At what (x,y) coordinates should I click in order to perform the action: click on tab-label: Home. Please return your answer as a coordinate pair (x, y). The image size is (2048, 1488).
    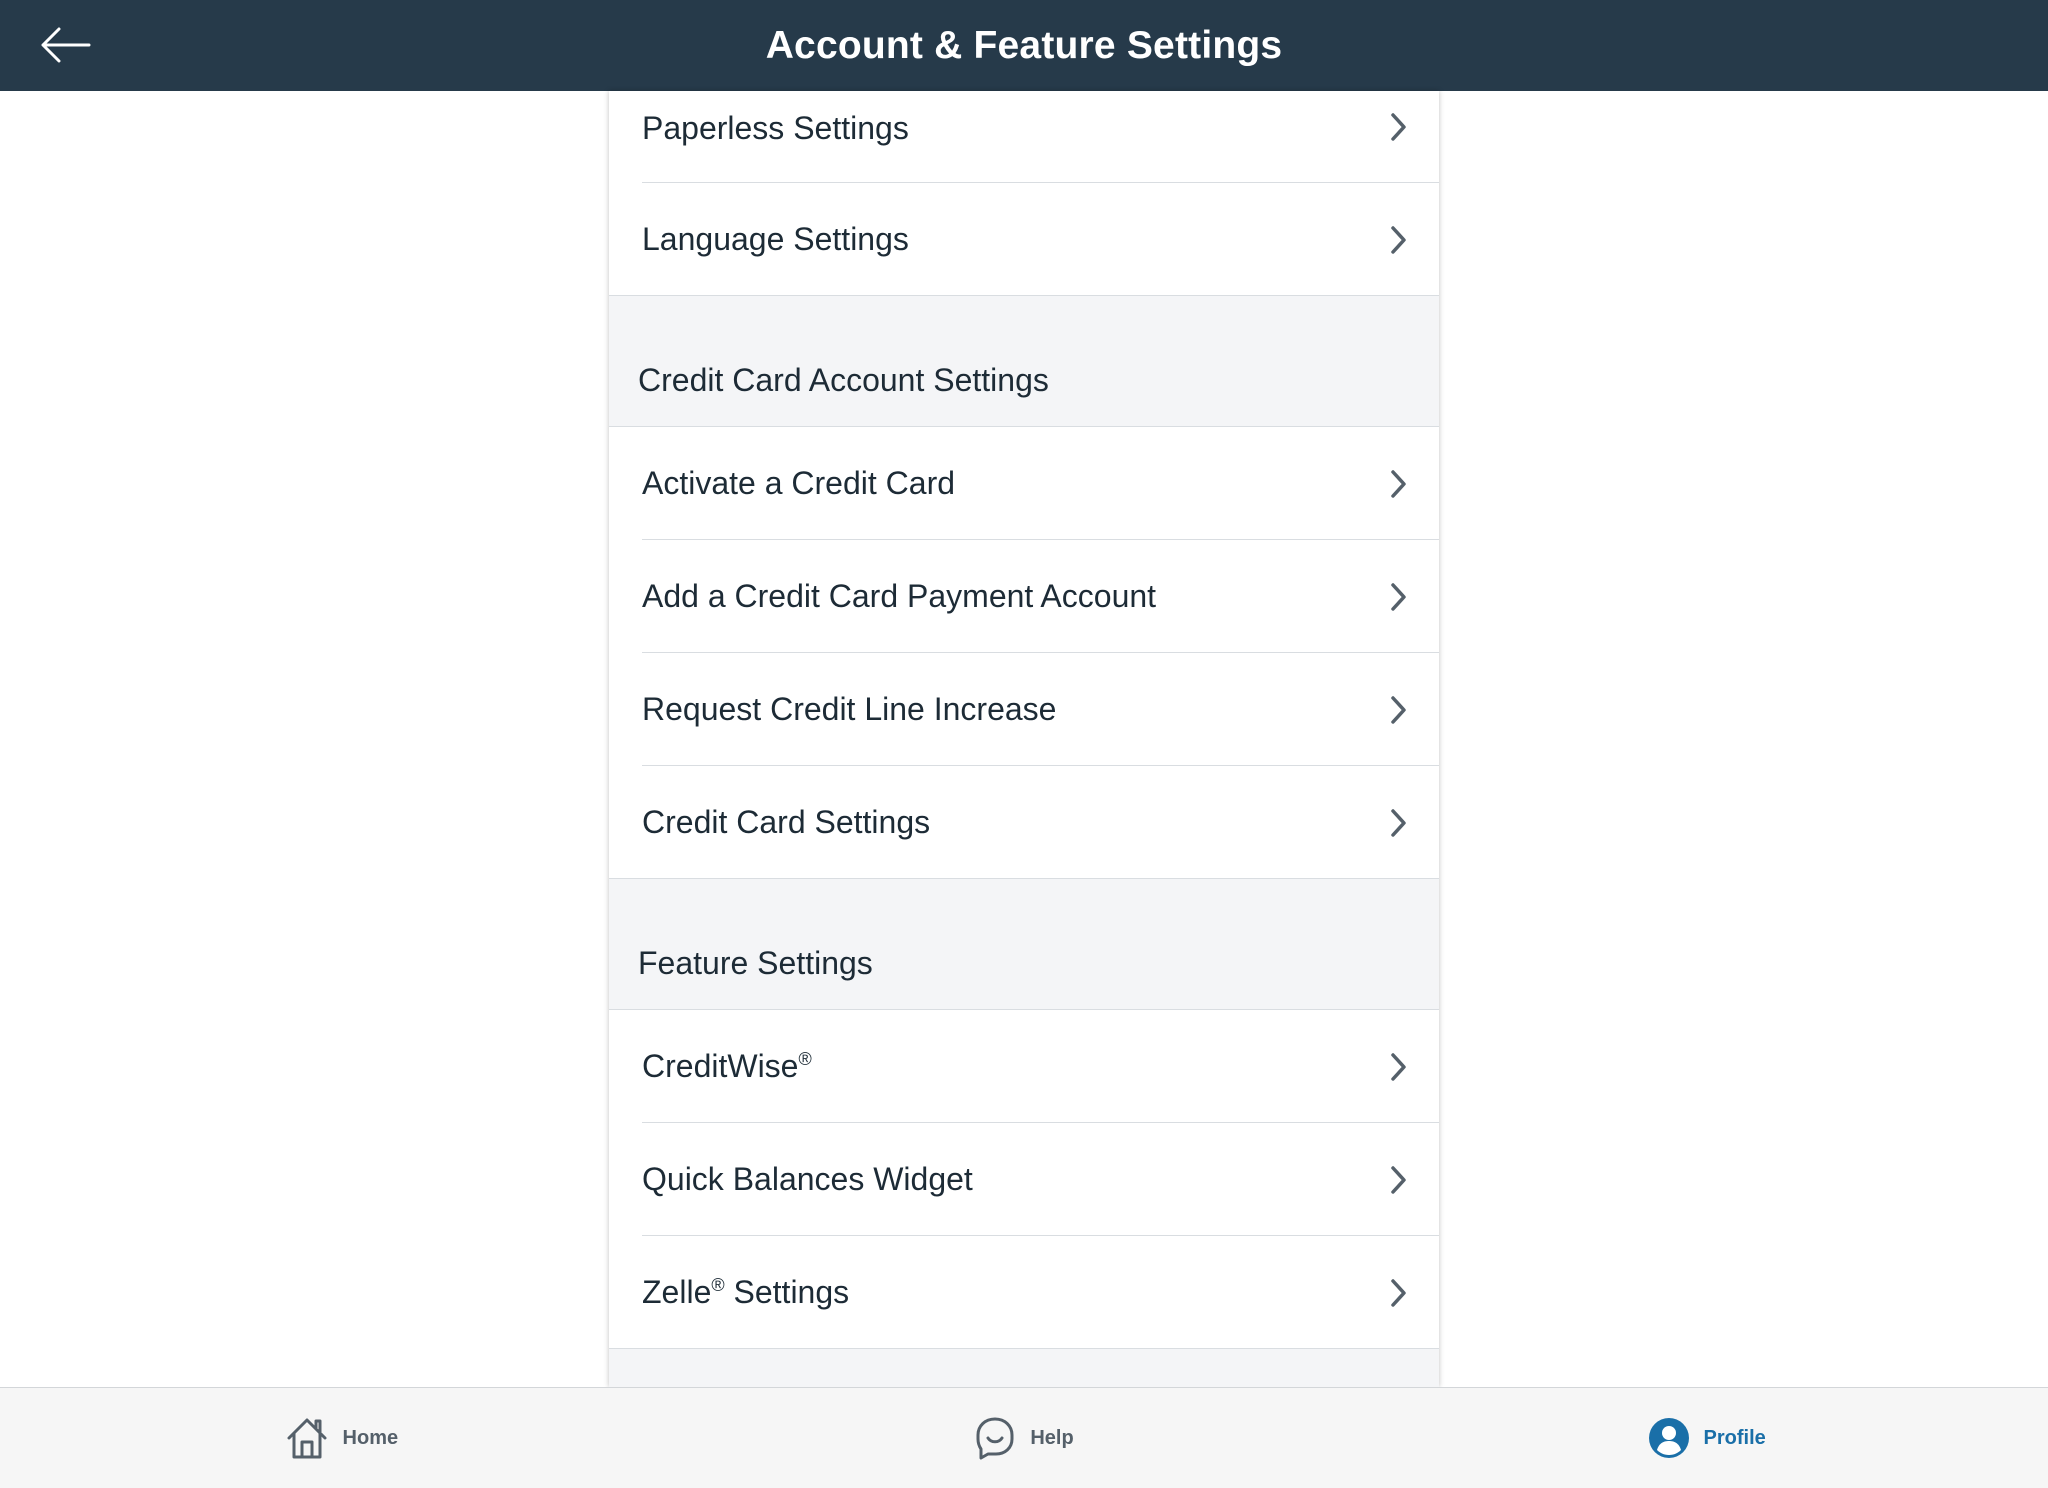
    Looking at the image, I should click on (370, 1437).